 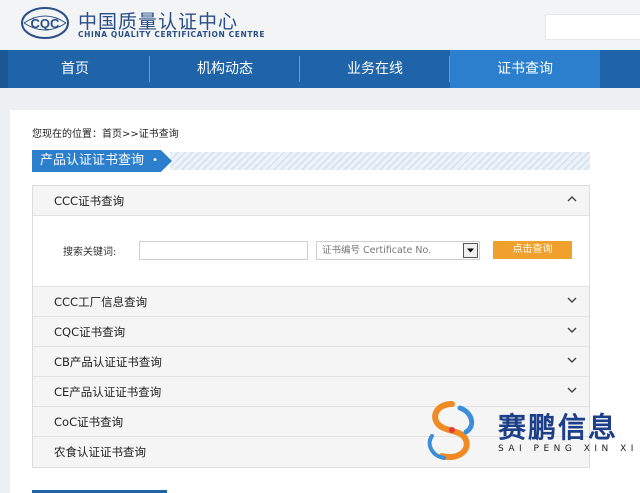 I want to click on accordion-item-label: CCC证书查询, so click(x=89, y=201).